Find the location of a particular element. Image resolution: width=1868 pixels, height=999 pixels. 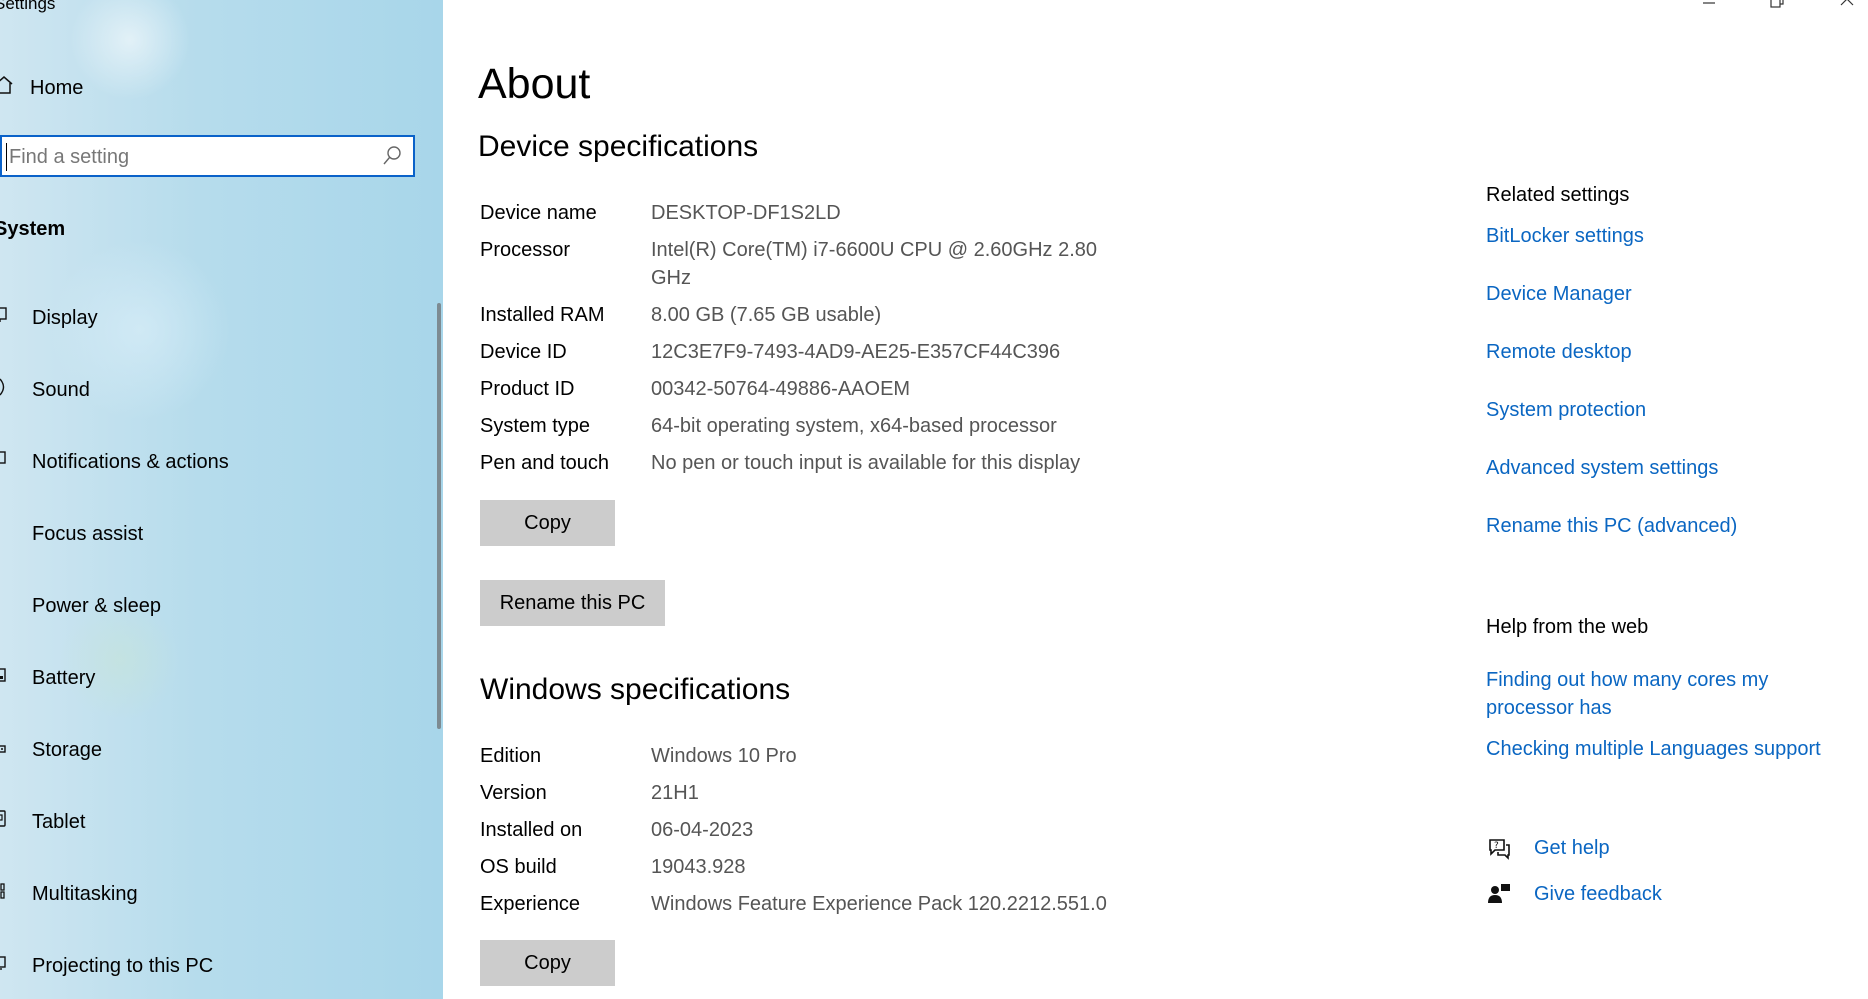

give-feedback-link: Give feedback is located at coordinates (1574, 894).